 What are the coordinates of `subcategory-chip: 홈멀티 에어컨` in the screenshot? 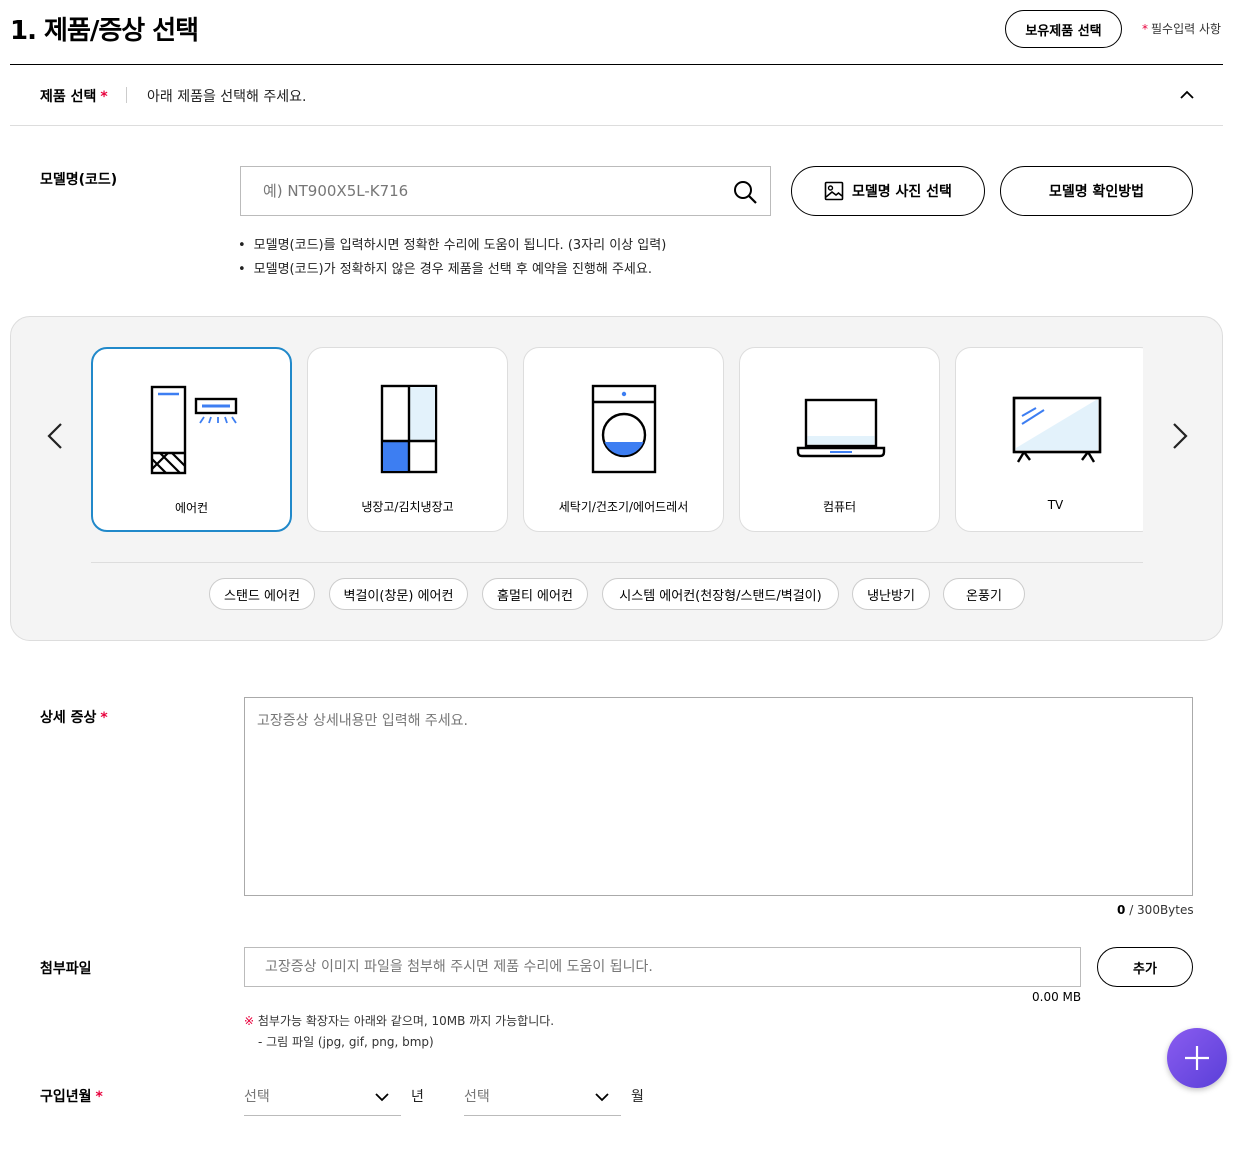 It's located at (535, 594).